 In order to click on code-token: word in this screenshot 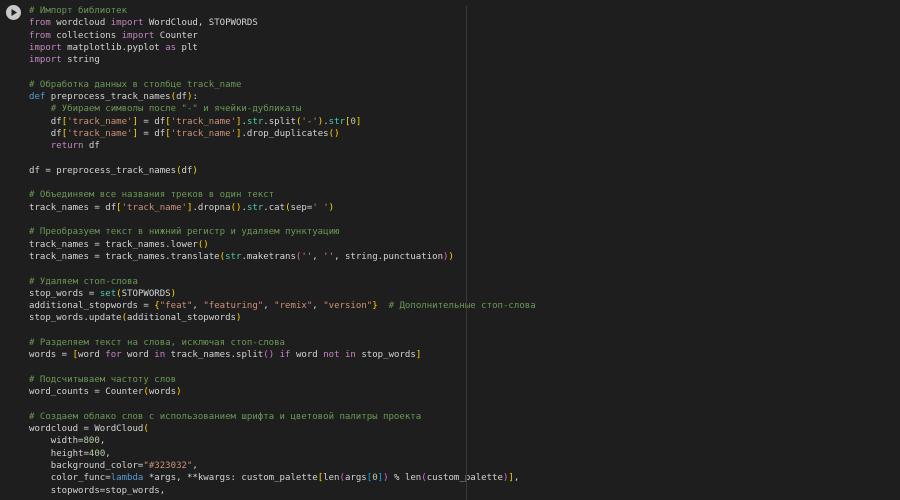, I will do `click(307, 355)`.